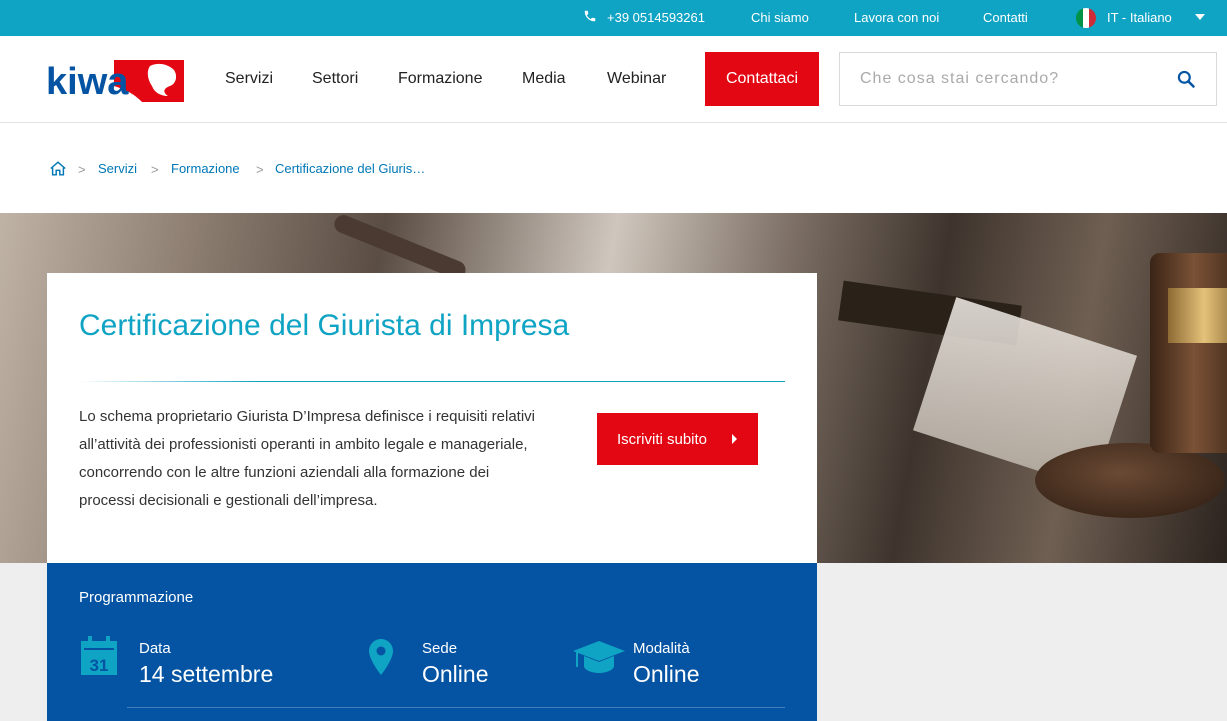  What do you see at coordinates (58, 168) in the screenshot?
I see `home-icon` at bounding box center [58, 168].